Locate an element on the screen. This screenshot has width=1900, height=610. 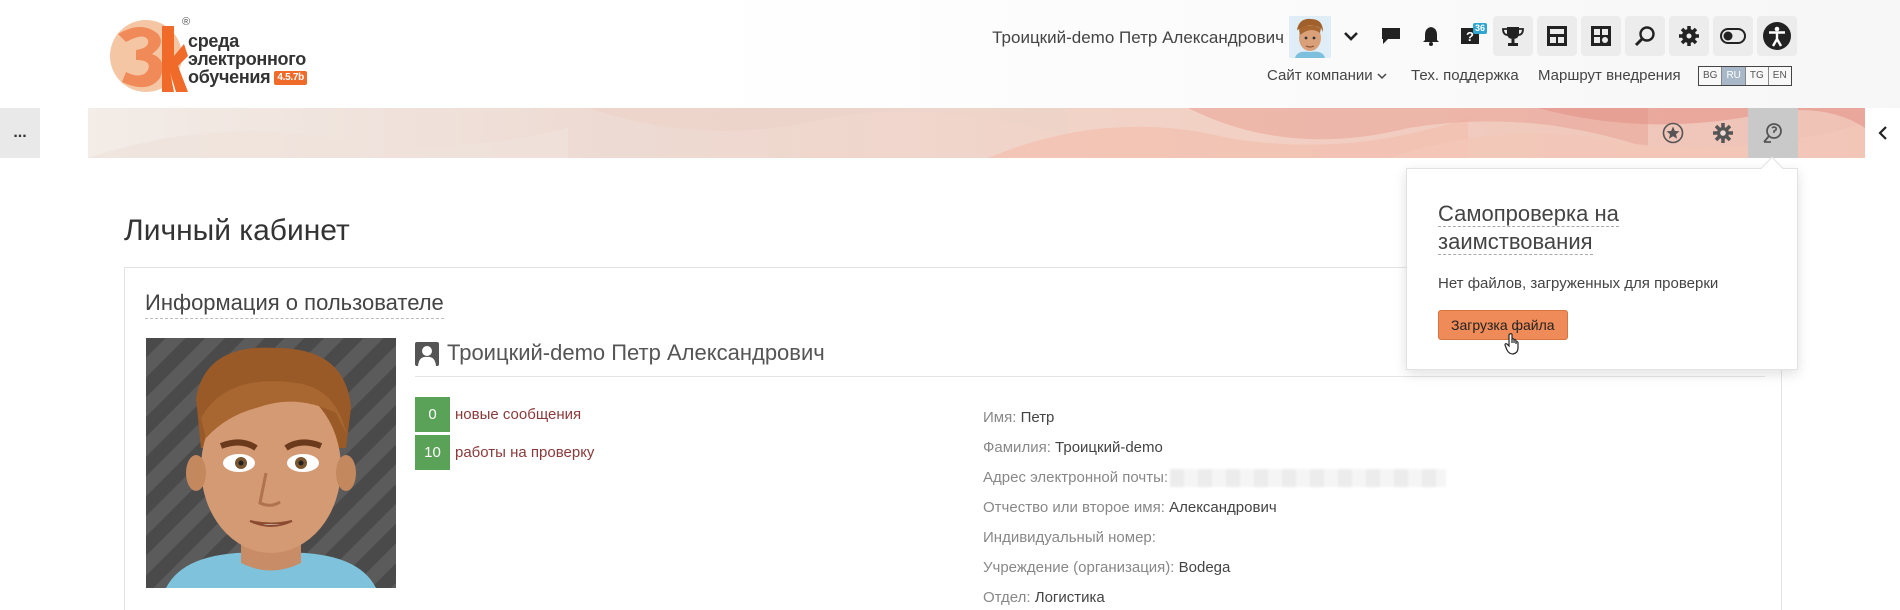
info-organization: Учреждение (организация): Bodega is located at coordinates (1214, 568).